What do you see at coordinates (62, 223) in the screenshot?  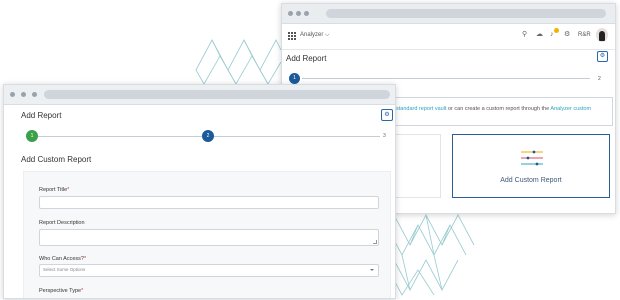 I see `report-description-label: Report Description` at bounding box center [62, 223].